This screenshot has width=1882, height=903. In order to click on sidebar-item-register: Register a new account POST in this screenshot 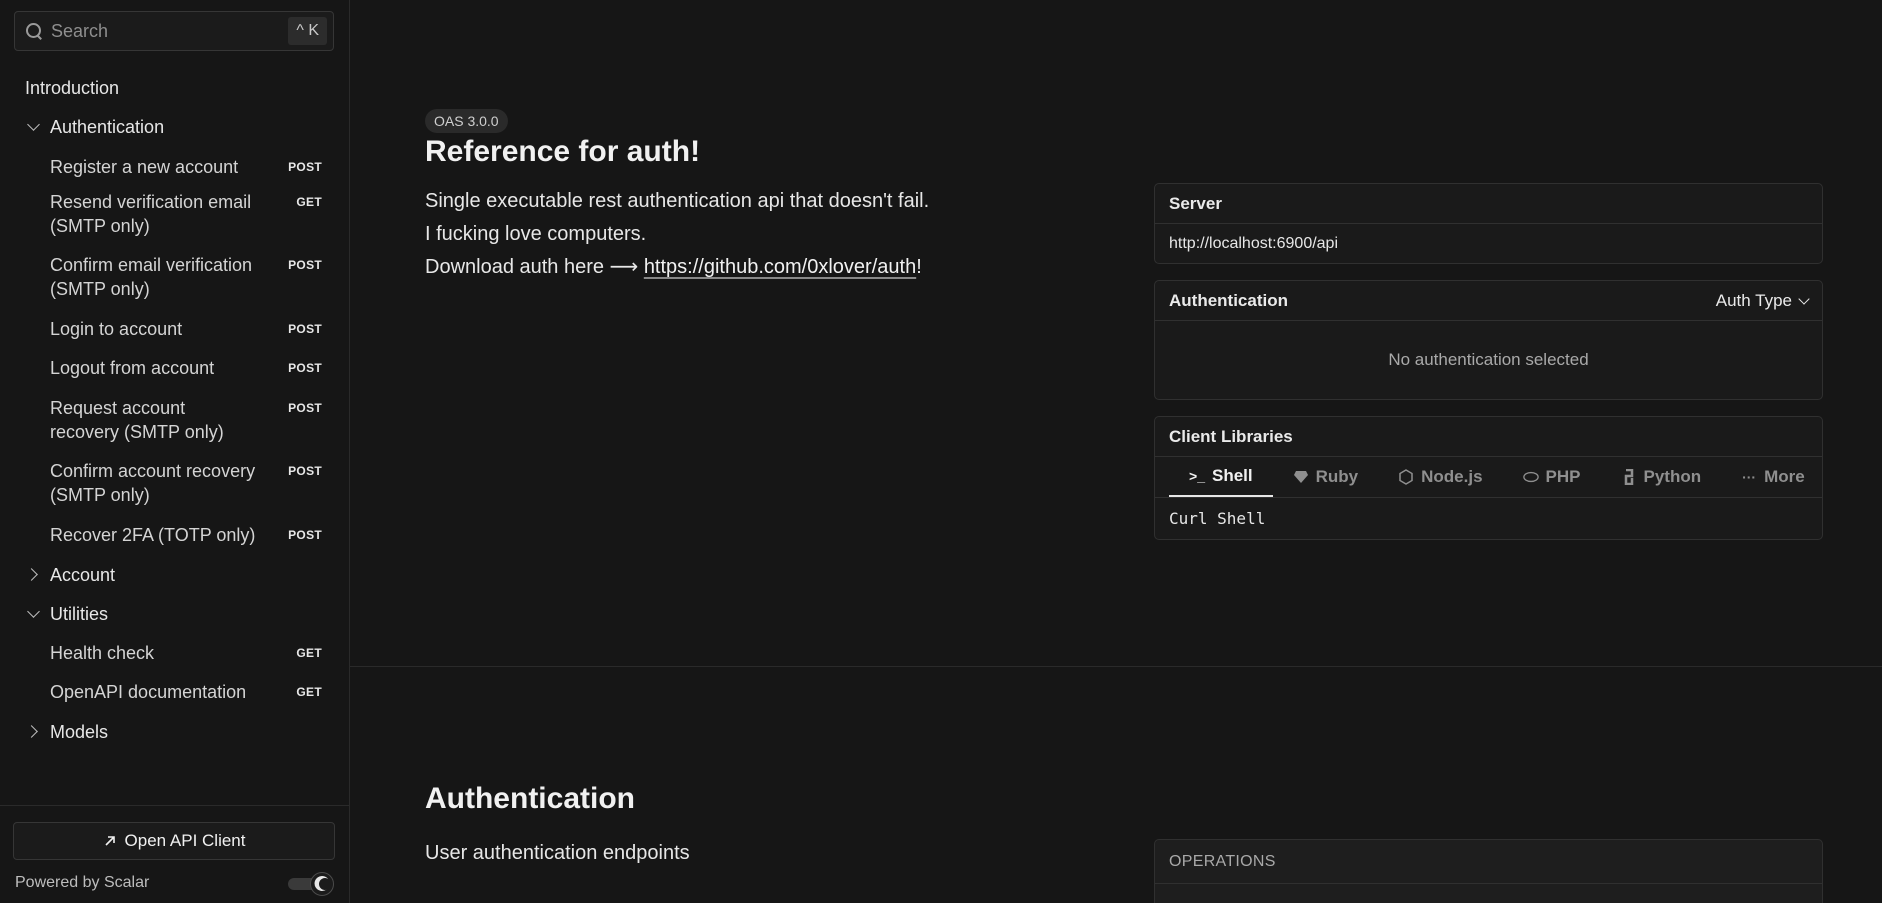, I will do `click(174, 167)`.